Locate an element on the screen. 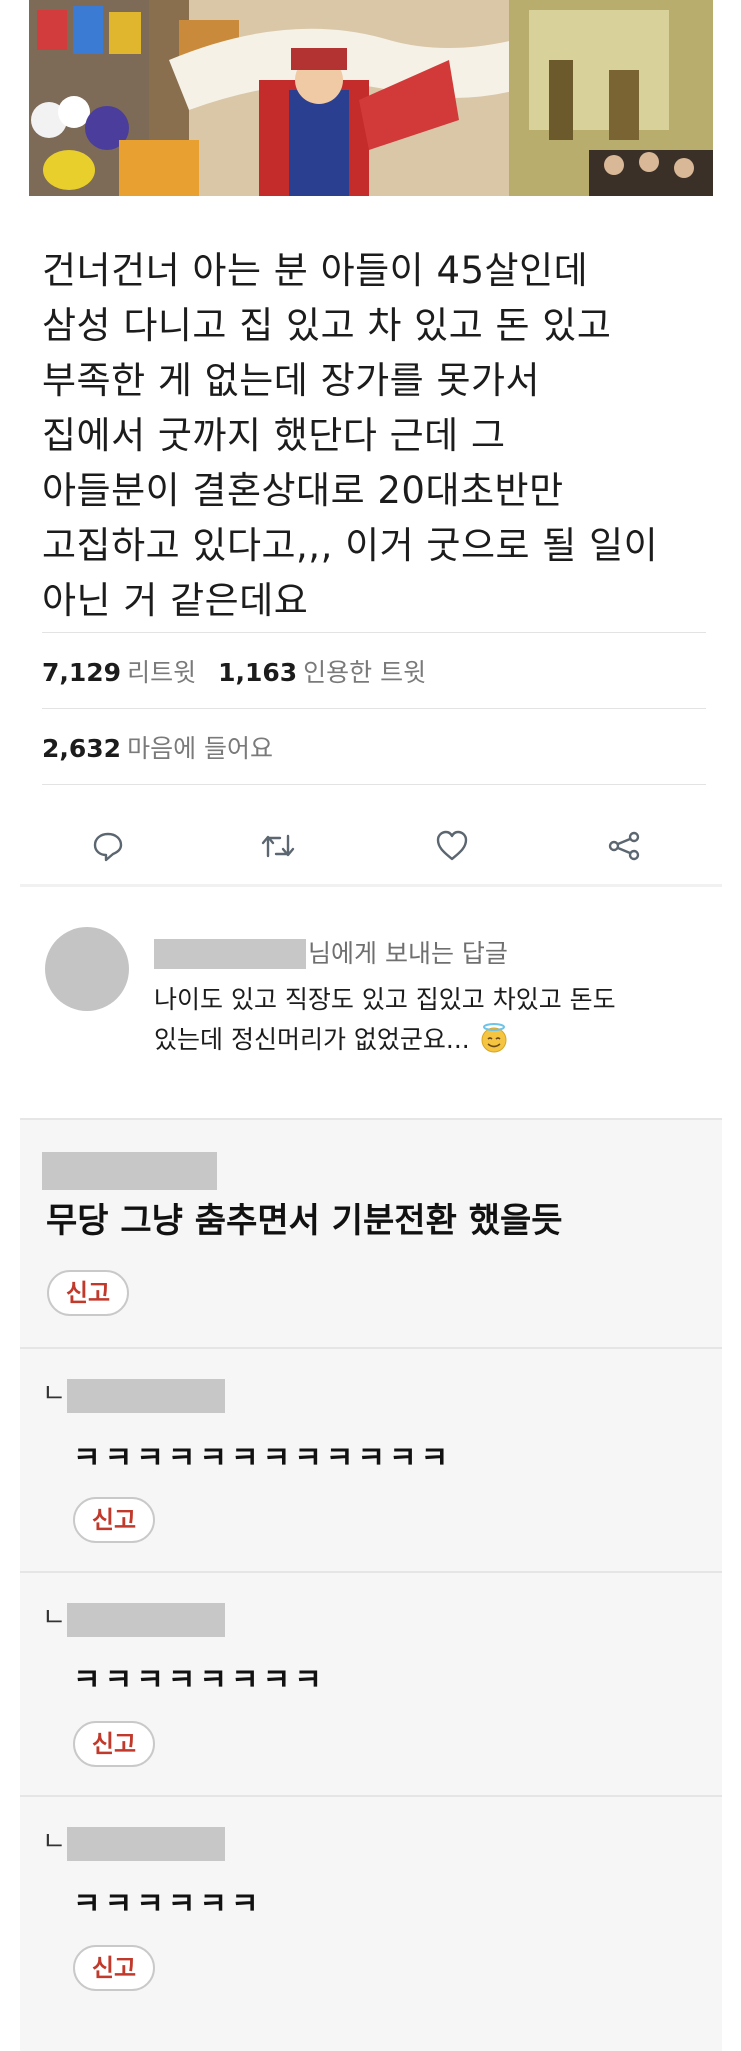 This screenshot has width=741, height=2051. reply-button is located at coordinates (108, 846).